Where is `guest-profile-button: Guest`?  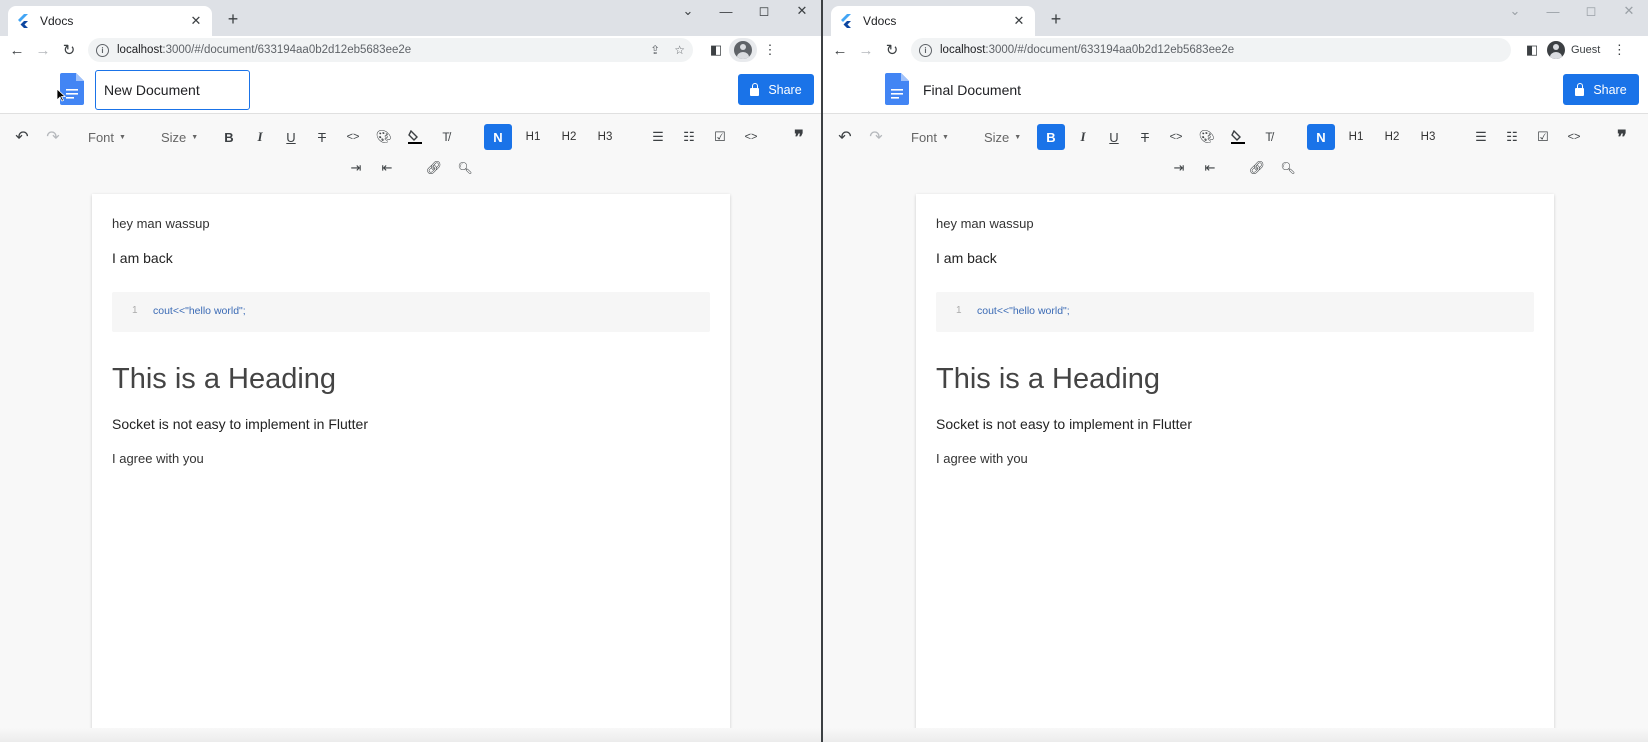 guest-profile-button: Guest is located at coordinates (1576, 50).